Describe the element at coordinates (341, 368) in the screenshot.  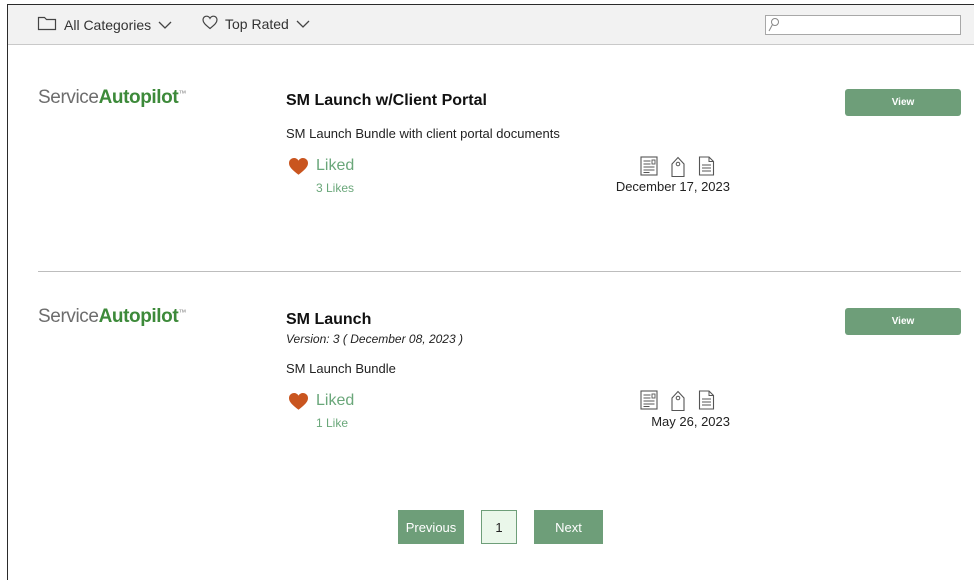
I see `item-description: SM Launch Bundle` at that location.